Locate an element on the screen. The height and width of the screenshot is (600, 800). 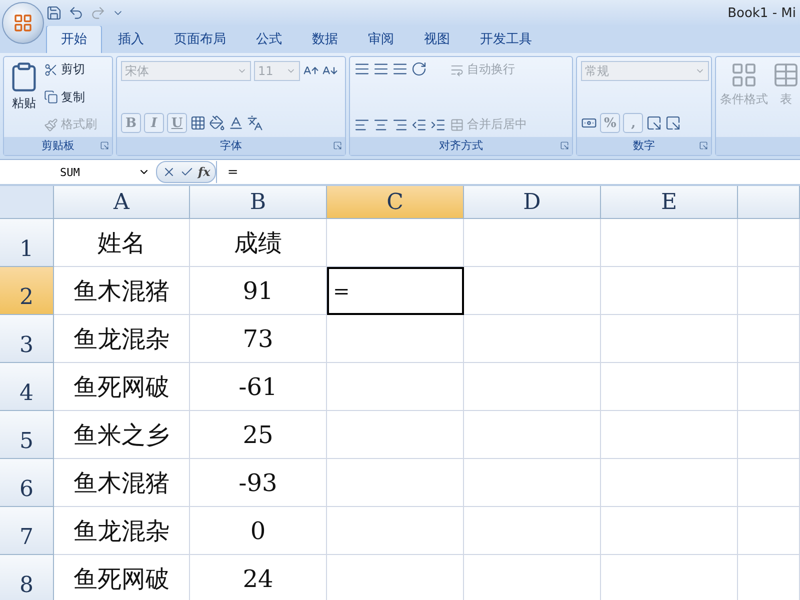
insert-function-button: fx is located at coordinates (204, 172).